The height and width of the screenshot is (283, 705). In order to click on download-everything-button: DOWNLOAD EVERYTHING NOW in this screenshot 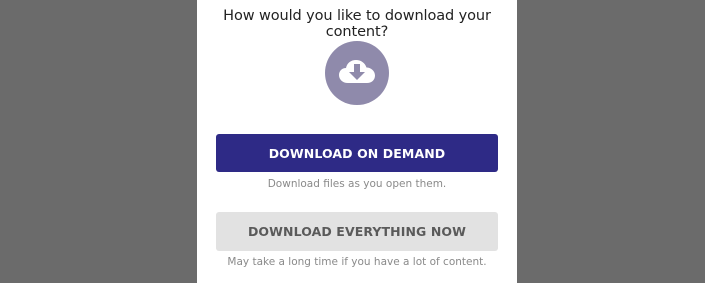, I will do `click(357, 231)`.